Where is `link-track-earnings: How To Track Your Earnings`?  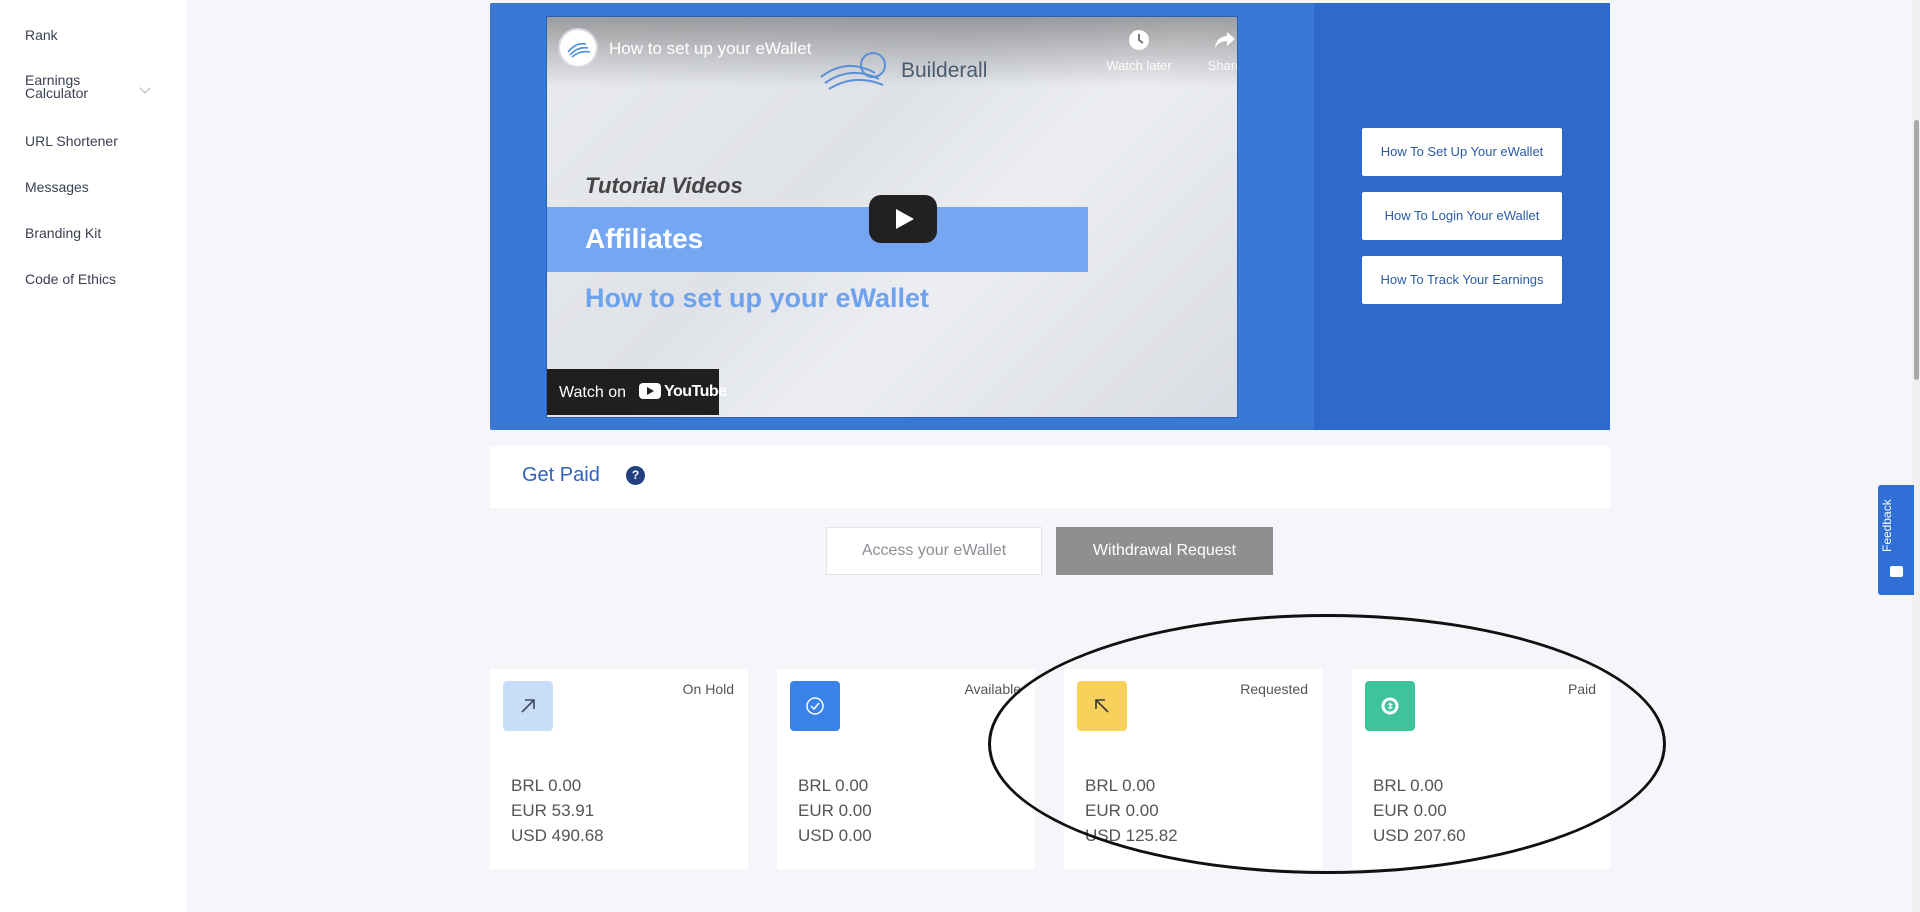
link-track-earnings: How To Track Your Earnings is located at coordinates (1462, 280).